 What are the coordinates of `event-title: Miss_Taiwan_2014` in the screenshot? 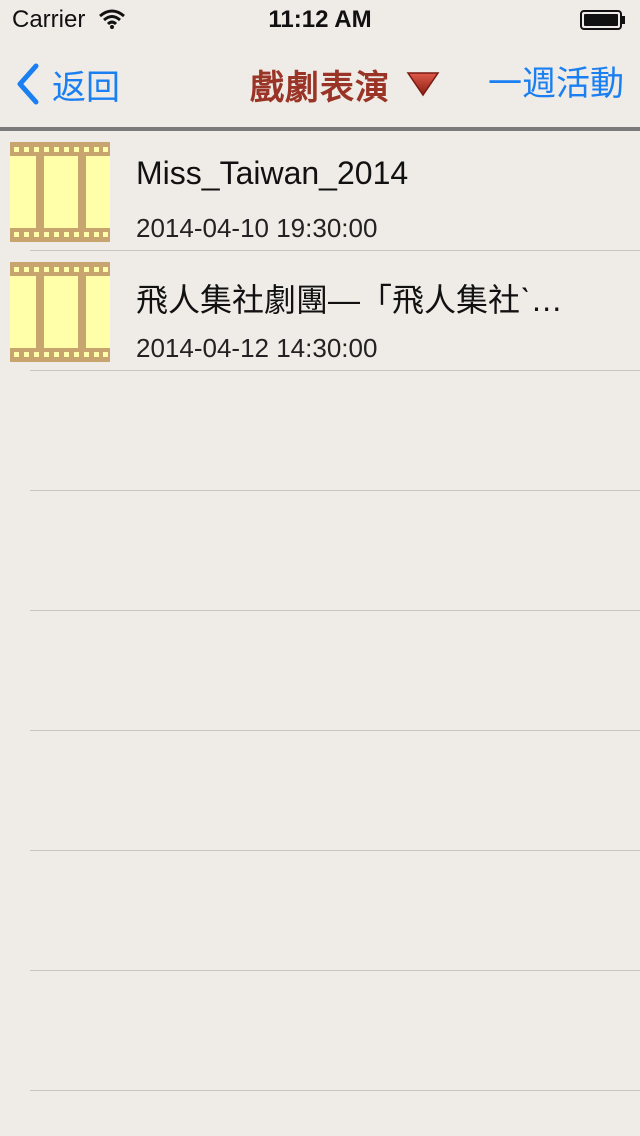 It's located at (272, 173).